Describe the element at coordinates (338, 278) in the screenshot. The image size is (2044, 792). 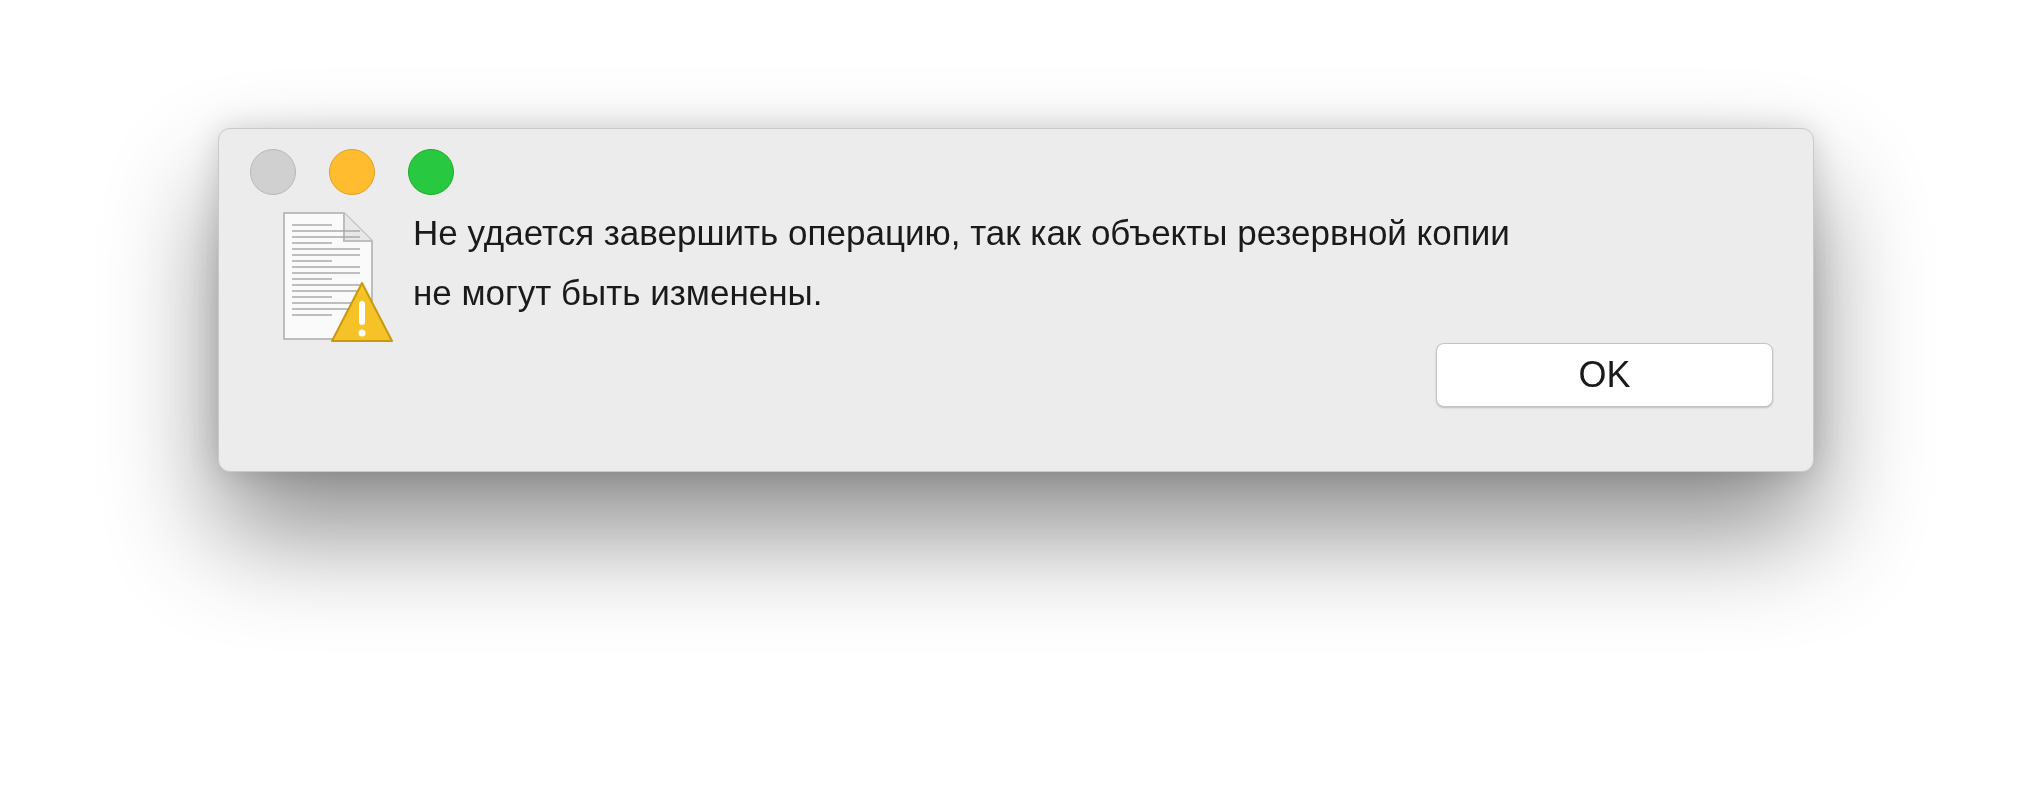
I see `document-warning-icon` at that location.